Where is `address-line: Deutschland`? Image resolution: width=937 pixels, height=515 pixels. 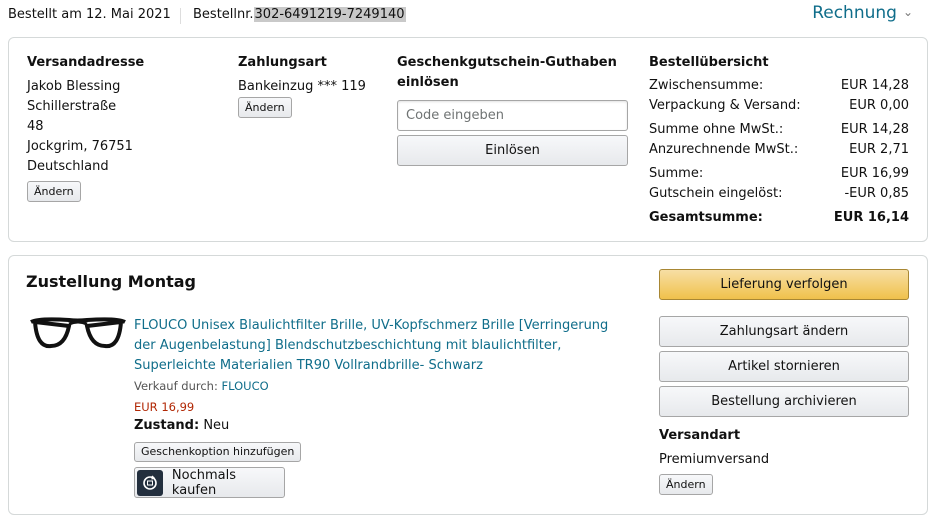
address-line: Deutschland is located at coordinates (68, 166).